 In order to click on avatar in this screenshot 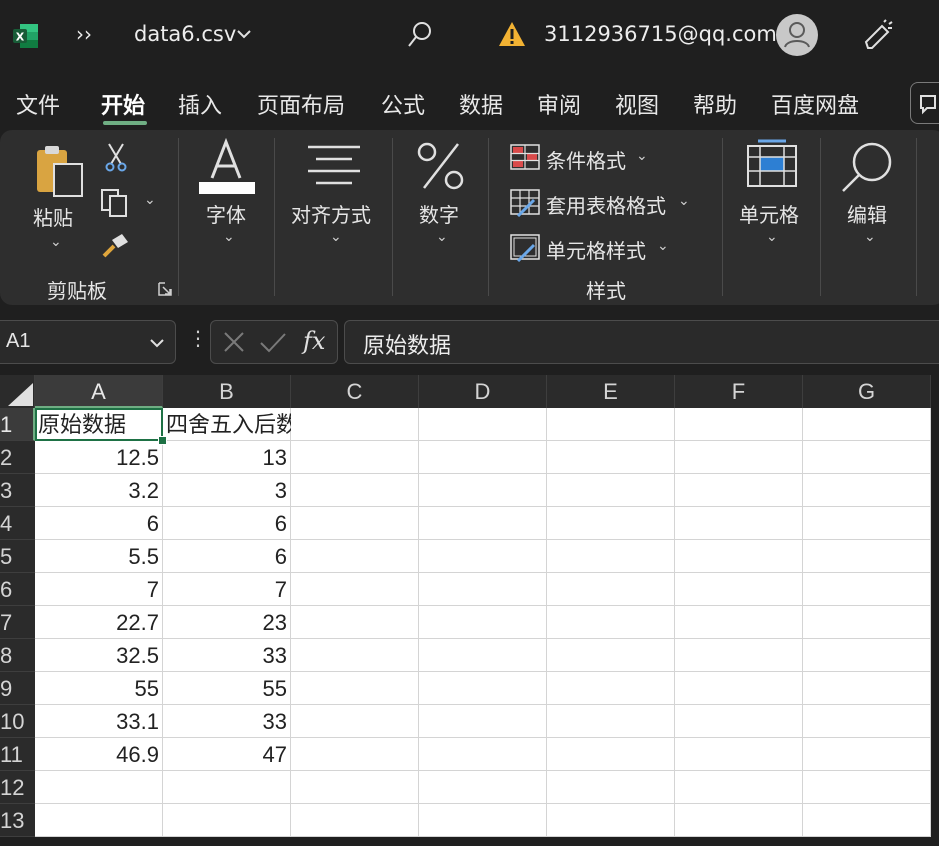, I will do `click(797, 35)`.